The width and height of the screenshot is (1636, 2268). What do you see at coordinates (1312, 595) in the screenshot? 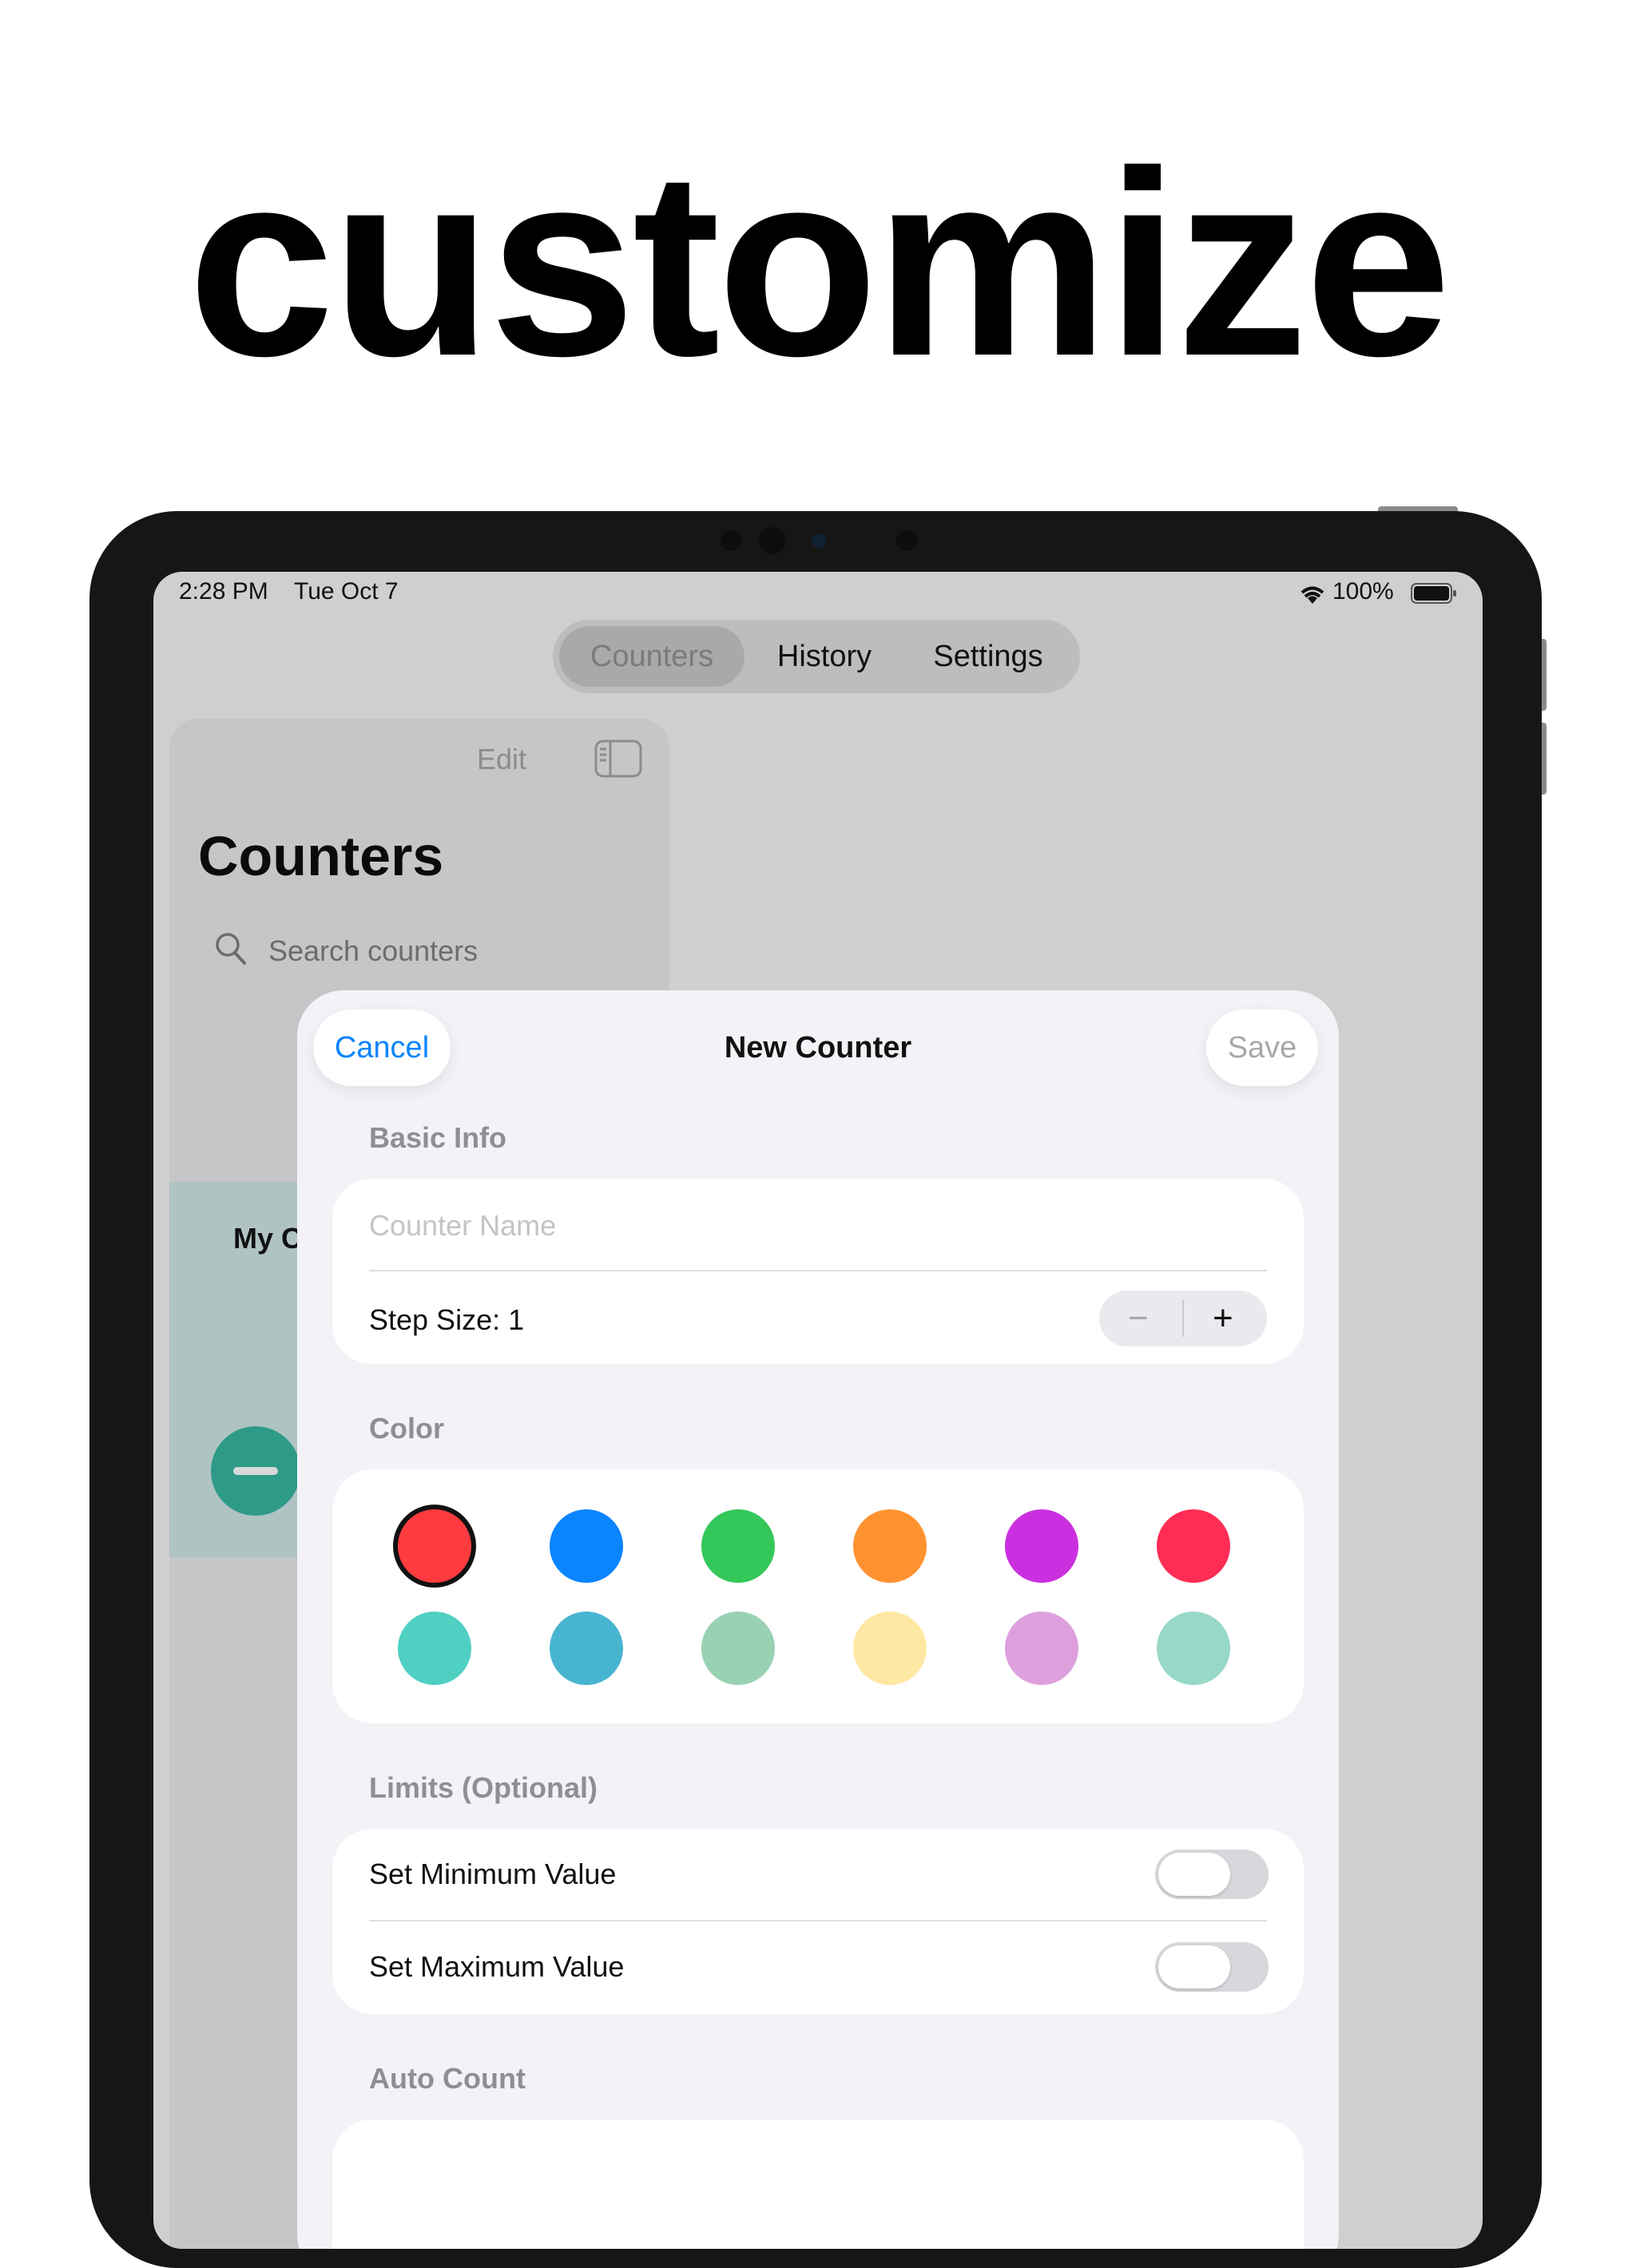
I see `wifi-icon` at bounding box center [1312, 595].